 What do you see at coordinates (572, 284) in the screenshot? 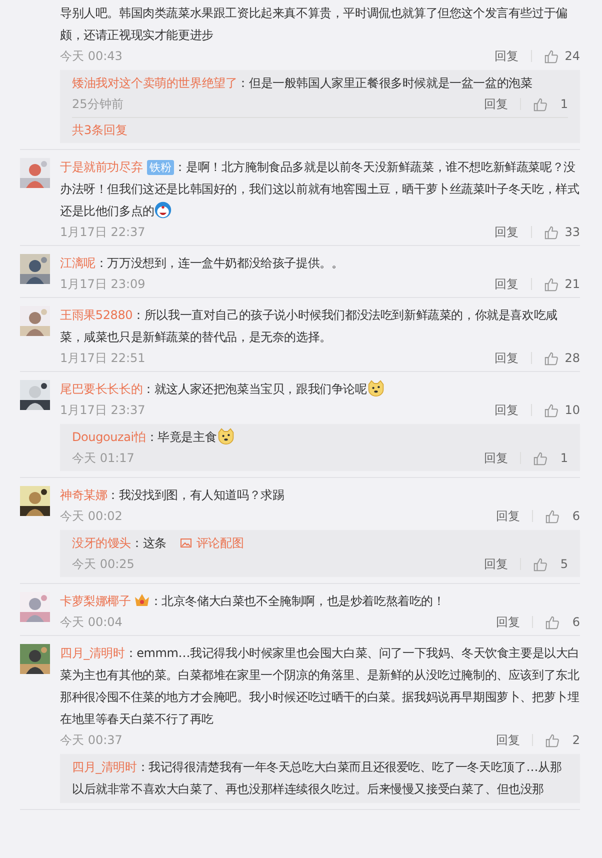
I see `like-count: 21` at bounding box center [572, 284].